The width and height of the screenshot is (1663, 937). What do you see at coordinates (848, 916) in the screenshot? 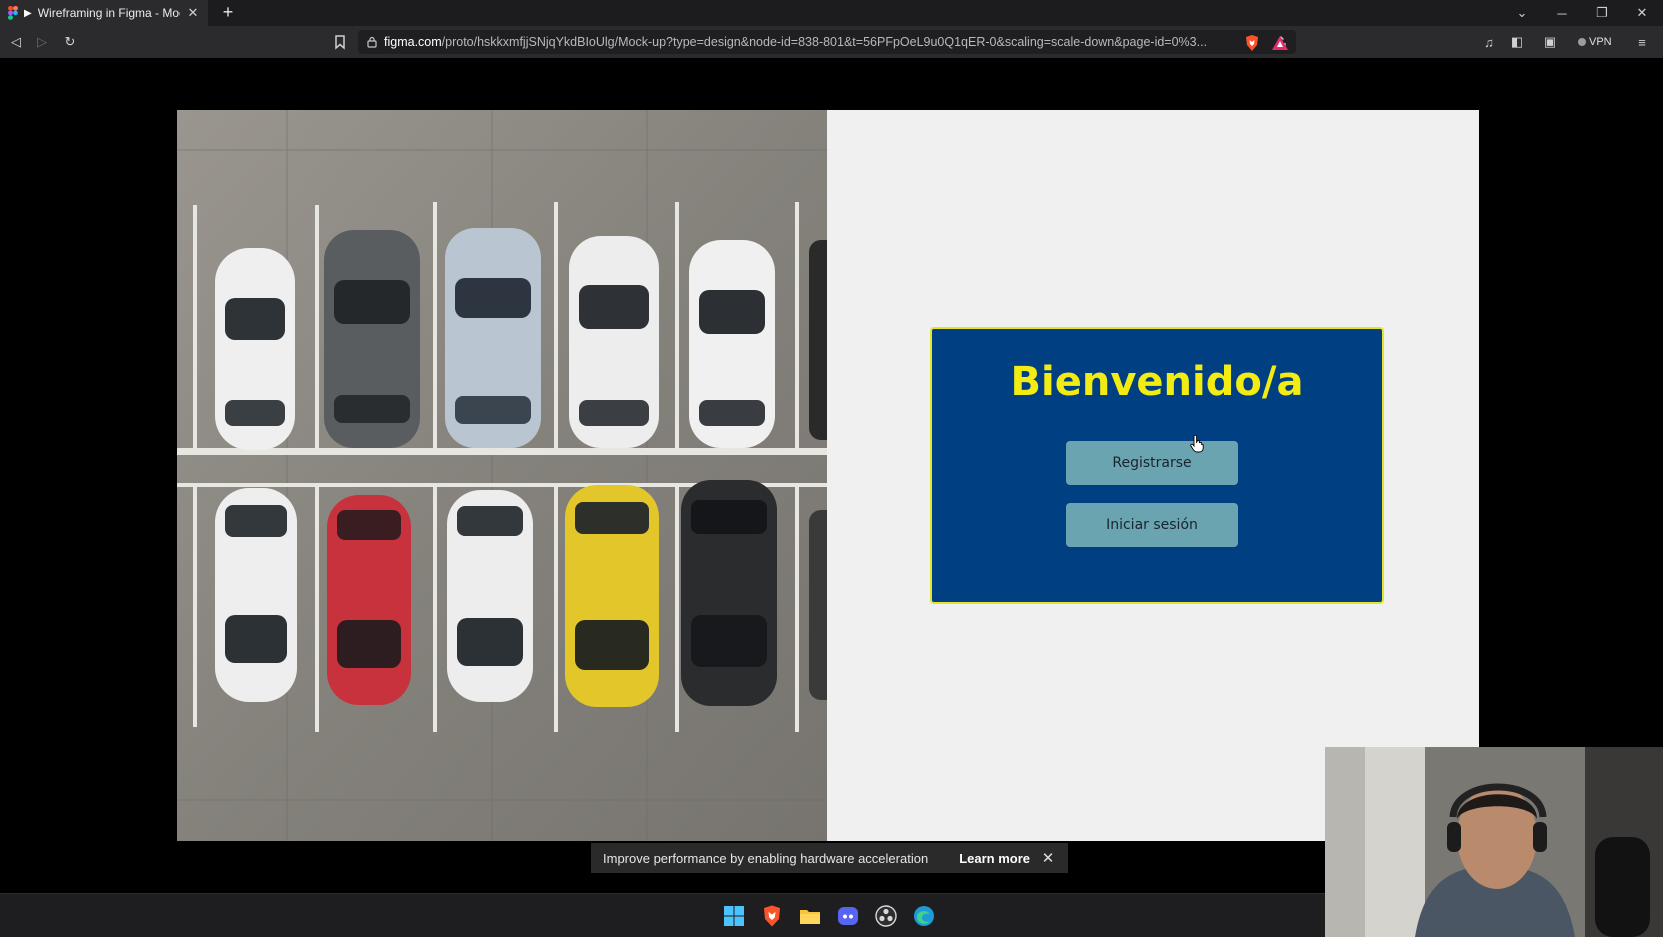
I see `discord-icon` at bounding box center [848, 916].